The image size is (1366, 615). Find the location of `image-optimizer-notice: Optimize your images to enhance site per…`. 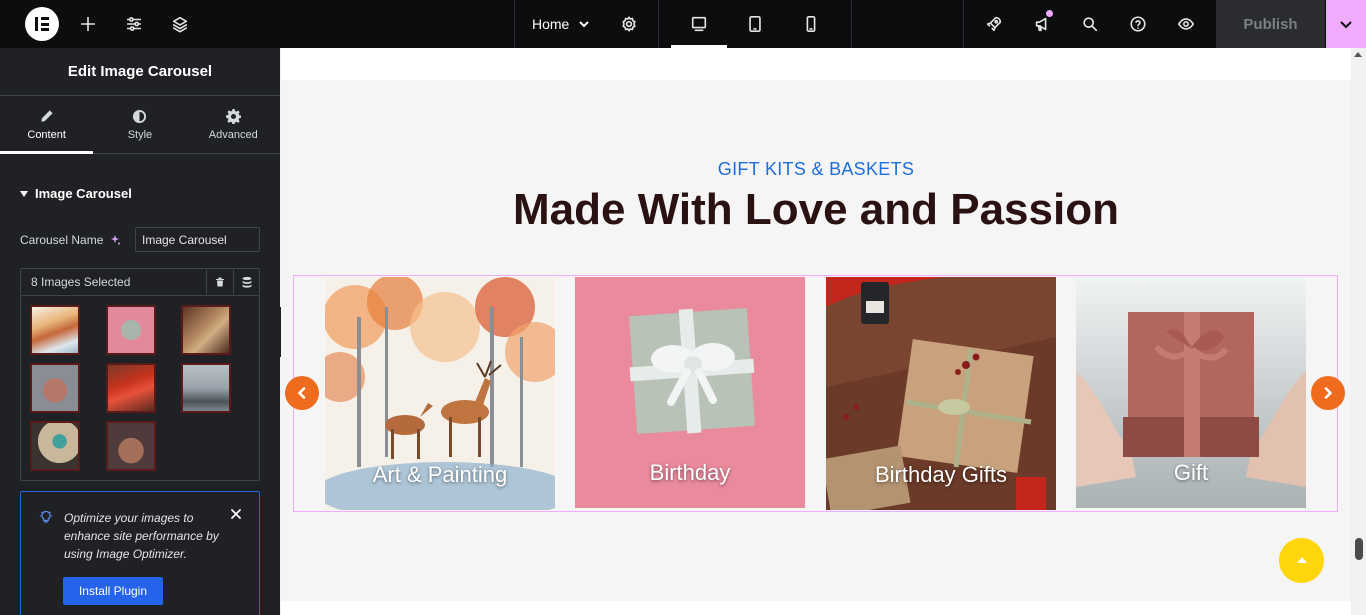

image-optimizer-notice: Optimize your images to enhance site per… is located at coordinates (140, 553).